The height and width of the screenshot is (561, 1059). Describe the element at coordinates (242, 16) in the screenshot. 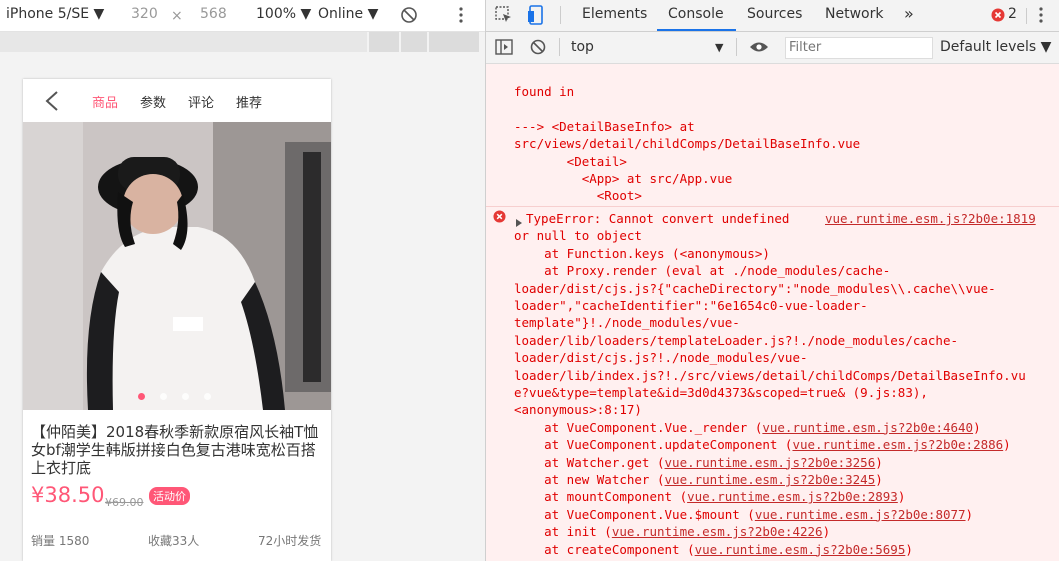

I see `device-toolbar: iPhone 5/SE ▼ 320 × 568 100% ▼ Online ▼` at that location.